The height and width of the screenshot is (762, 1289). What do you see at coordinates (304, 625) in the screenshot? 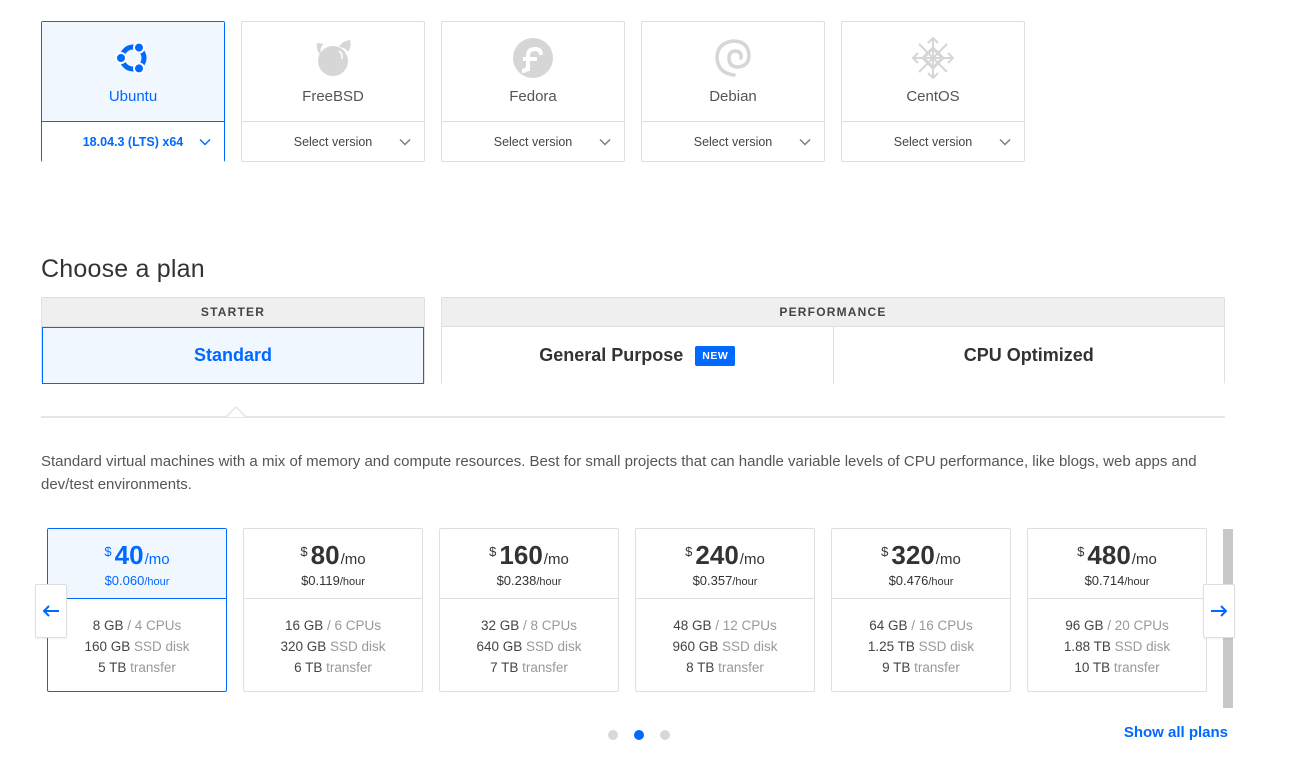
I see `memory-value: 16 GB` at bounding box center [304, 625].